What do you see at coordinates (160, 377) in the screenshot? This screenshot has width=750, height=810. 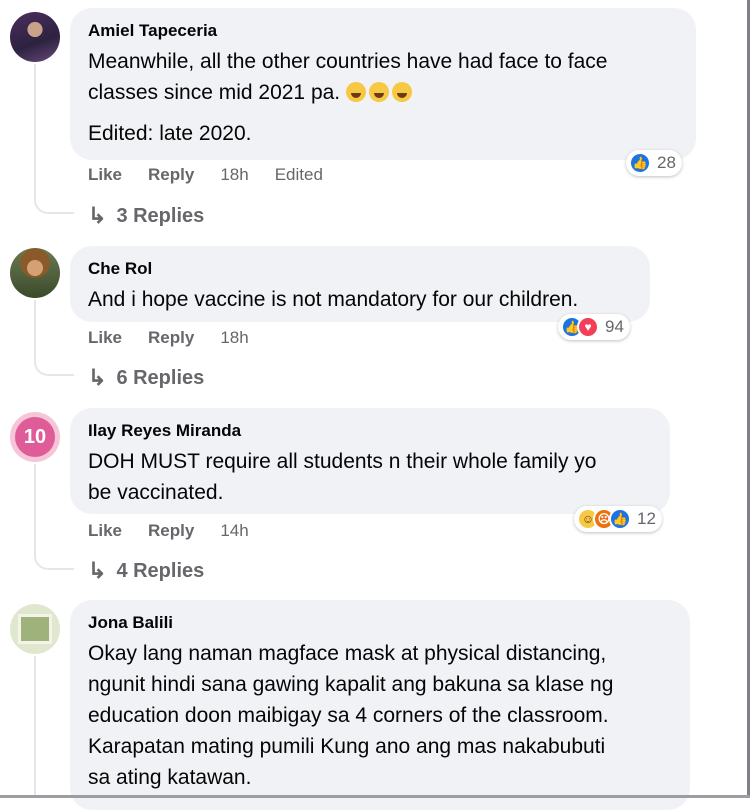 I see `replies-label: 6 Replies` at bounding box center [160, 377].